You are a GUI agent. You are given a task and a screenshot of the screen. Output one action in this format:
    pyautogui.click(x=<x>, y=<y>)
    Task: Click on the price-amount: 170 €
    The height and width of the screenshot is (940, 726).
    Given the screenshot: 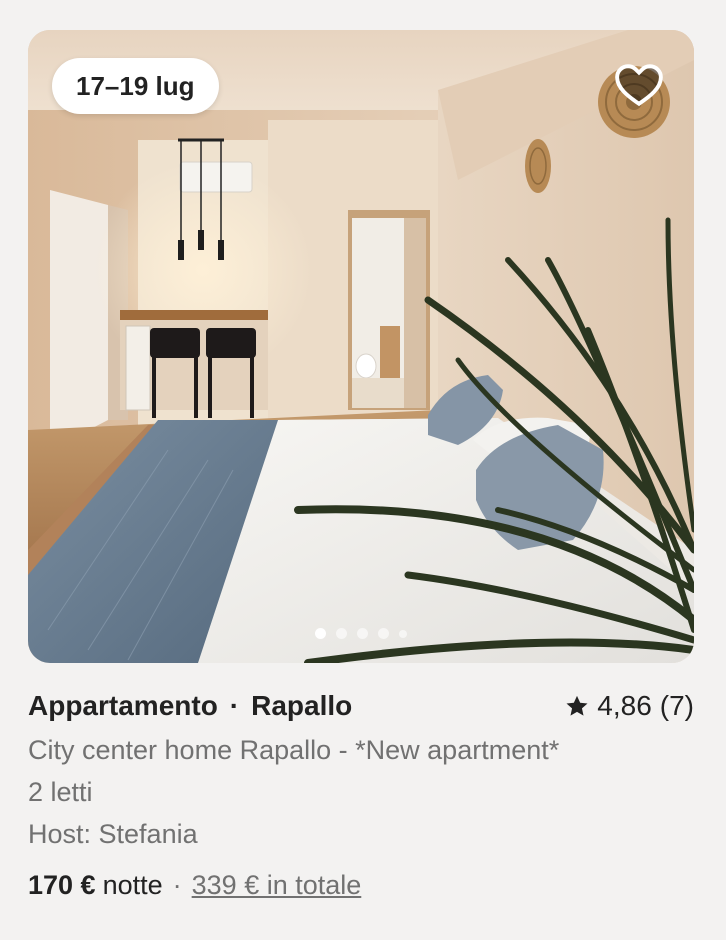 What is the action you would take?
    pyautogui.click(x=62, y=885)
    